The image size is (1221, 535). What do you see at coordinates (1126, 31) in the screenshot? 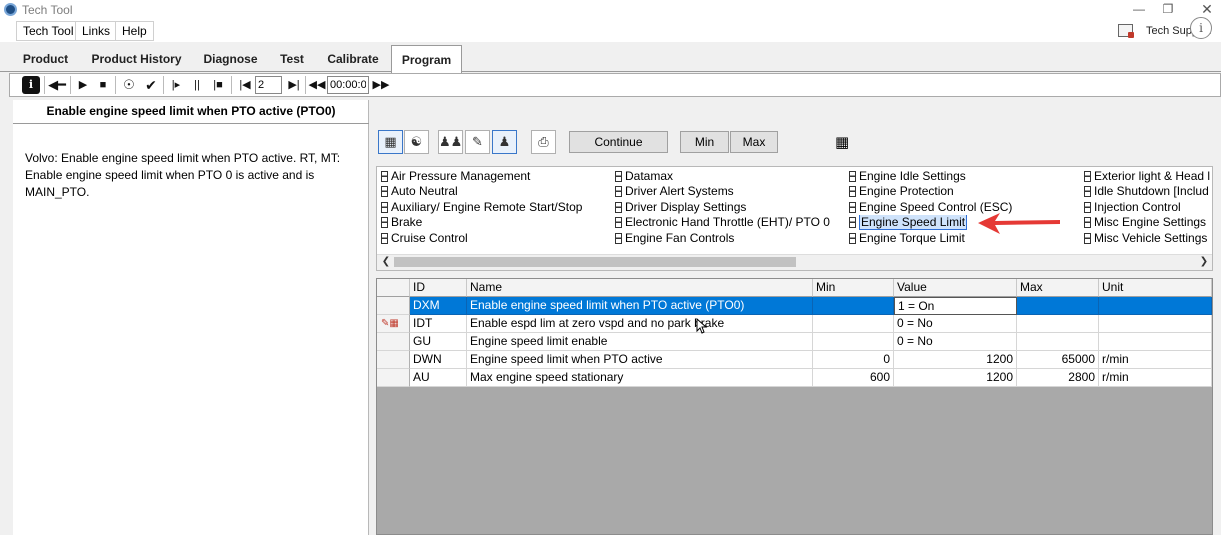
I see `tech-support-icon` at bounding box center [1126, 31].